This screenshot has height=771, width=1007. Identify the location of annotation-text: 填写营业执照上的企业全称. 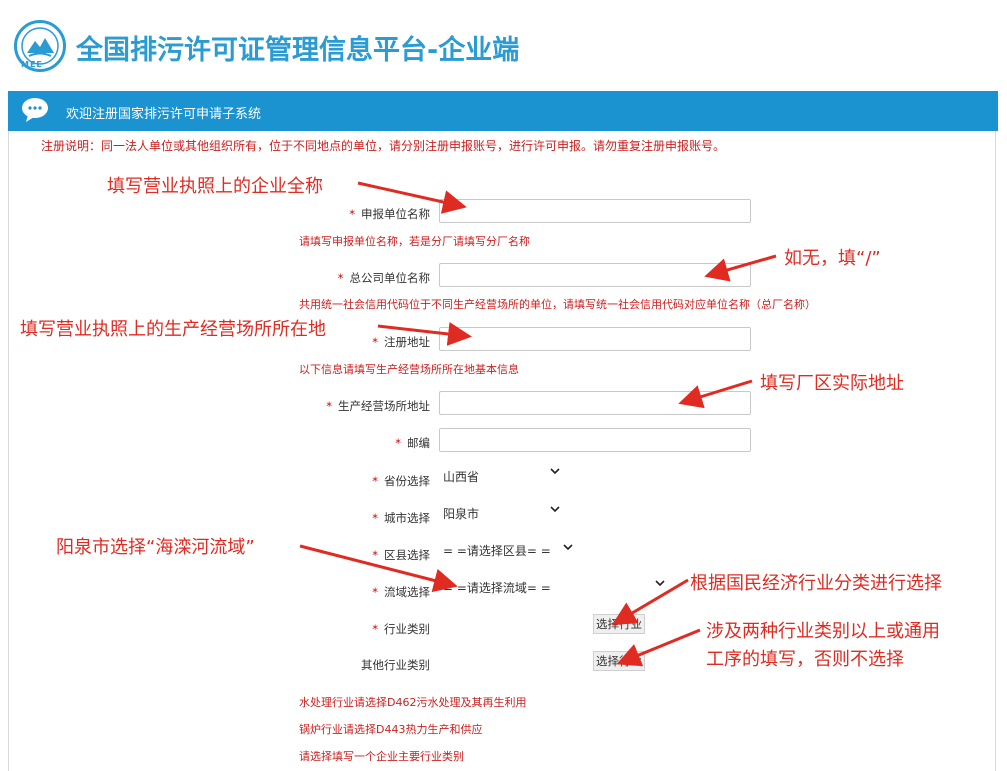
(215, 186).